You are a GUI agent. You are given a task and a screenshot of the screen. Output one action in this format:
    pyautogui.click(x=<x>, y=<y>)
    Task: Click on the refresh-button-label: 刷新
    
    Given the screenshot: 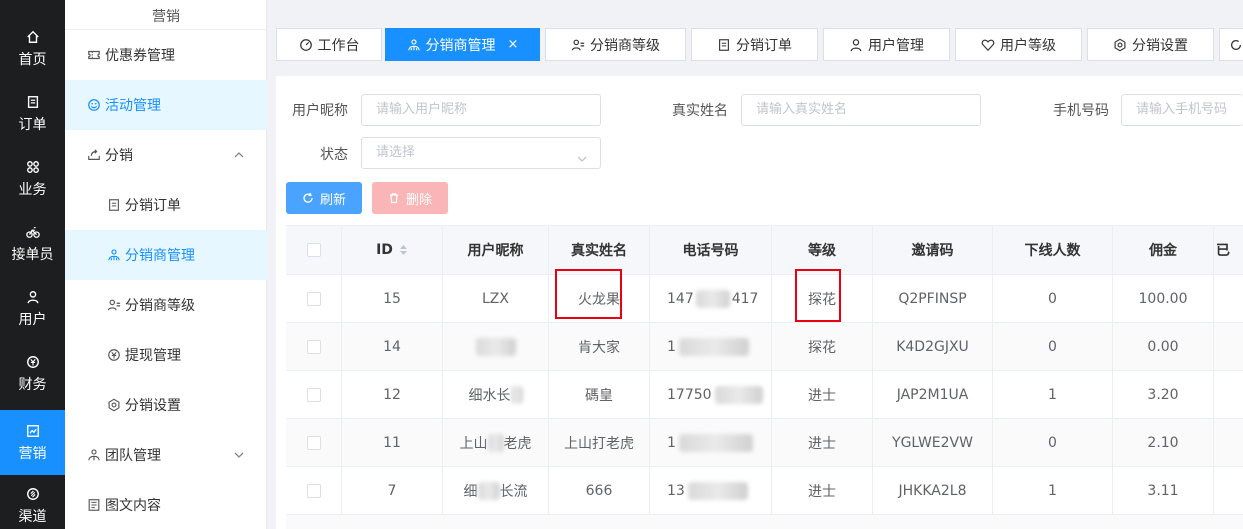 What is the action you would take?
    pyautogui.click(x=332, y=200)
    